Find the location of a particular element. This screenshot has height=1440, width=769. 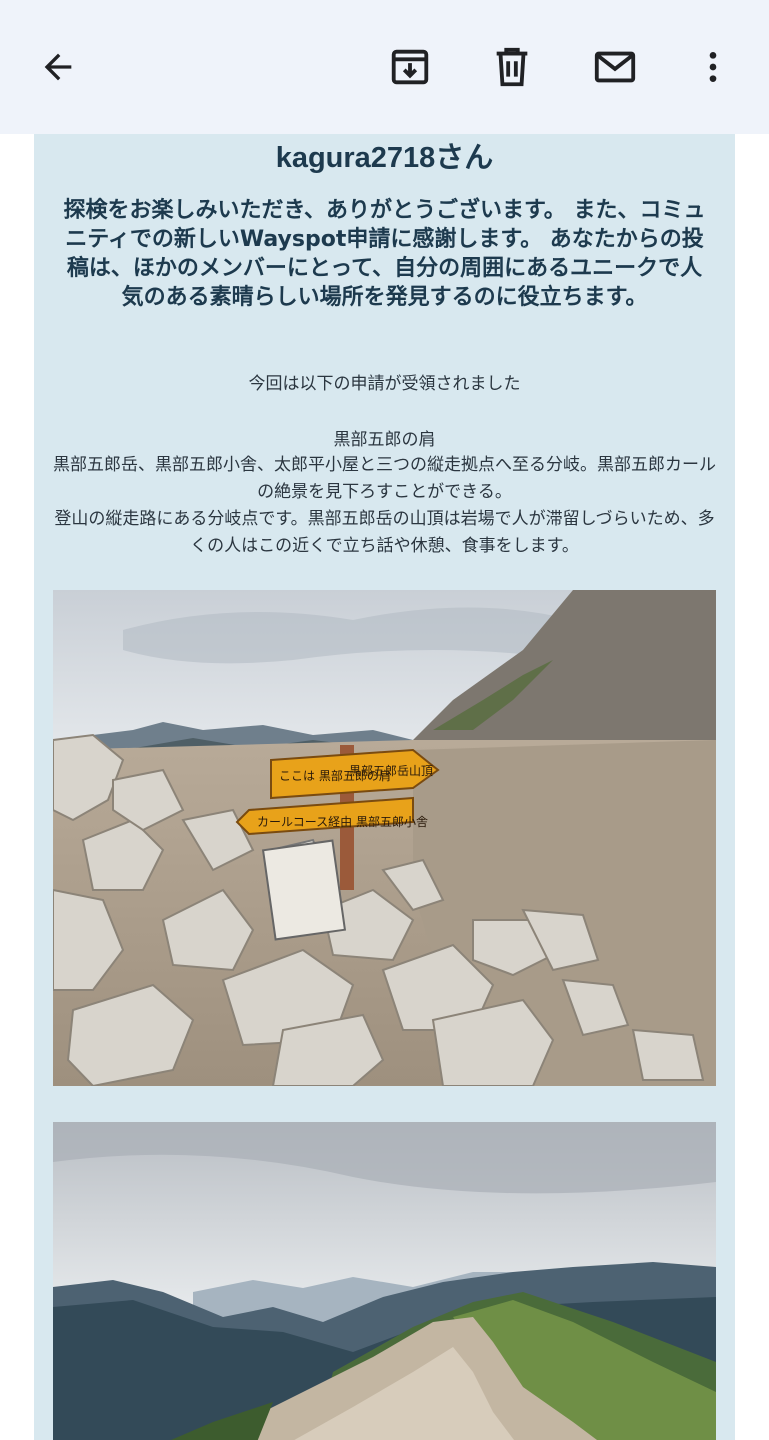

archive-button is located at coordinates (410, 67).